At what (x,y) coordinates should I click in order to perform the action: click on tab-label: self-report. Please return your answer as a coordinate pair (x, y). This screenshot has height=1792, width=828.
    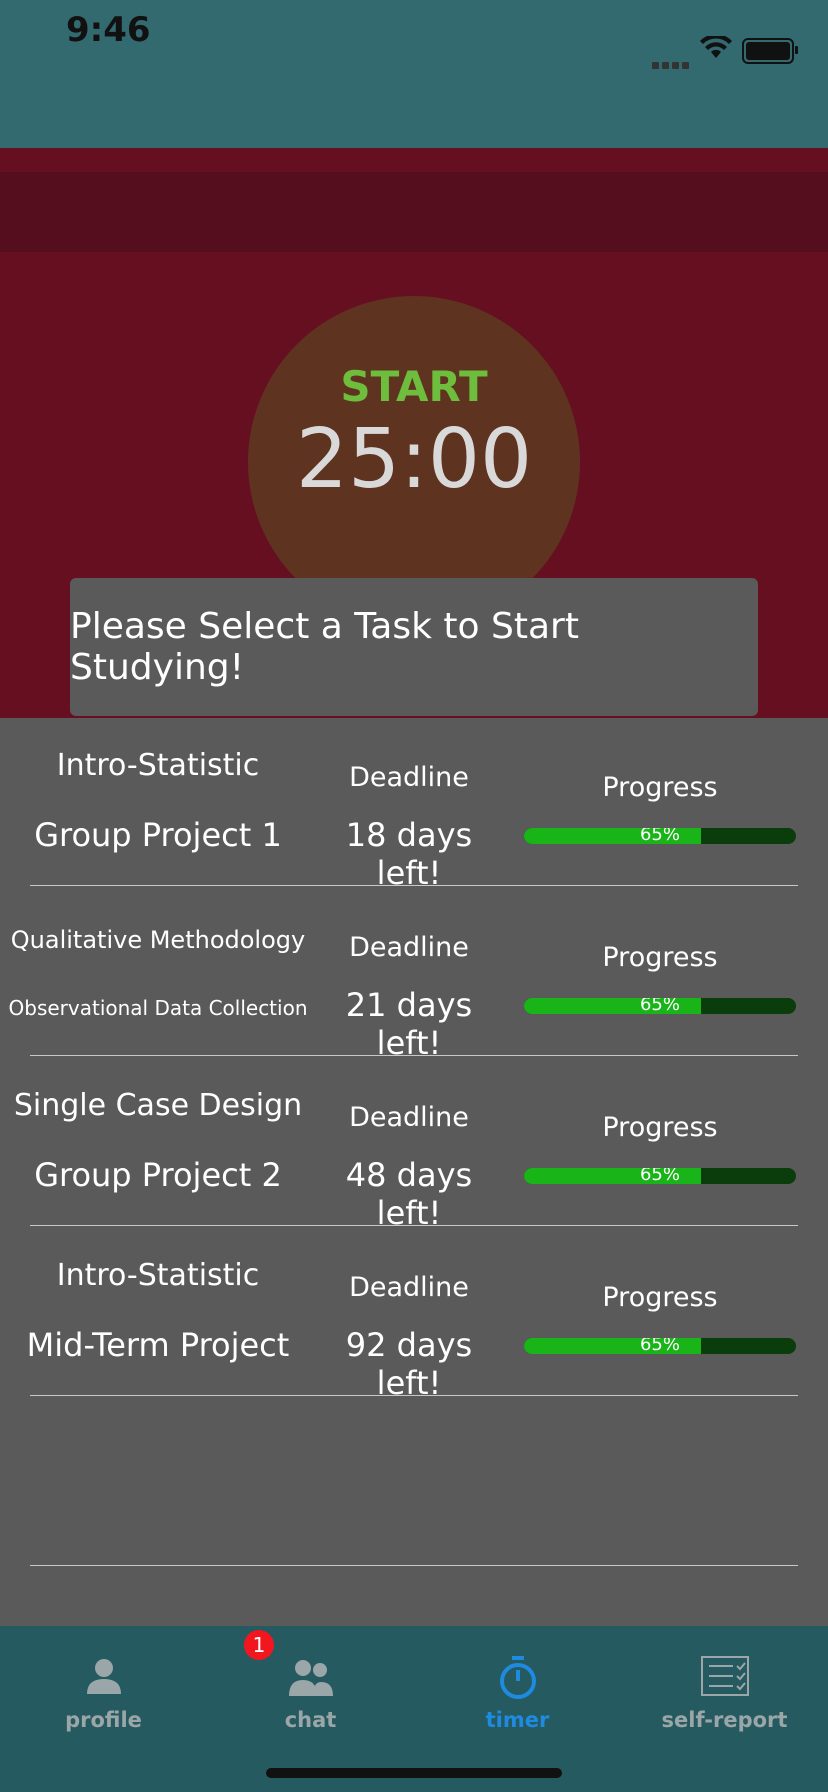
    Looking at the image, I should click on (724, 1720).